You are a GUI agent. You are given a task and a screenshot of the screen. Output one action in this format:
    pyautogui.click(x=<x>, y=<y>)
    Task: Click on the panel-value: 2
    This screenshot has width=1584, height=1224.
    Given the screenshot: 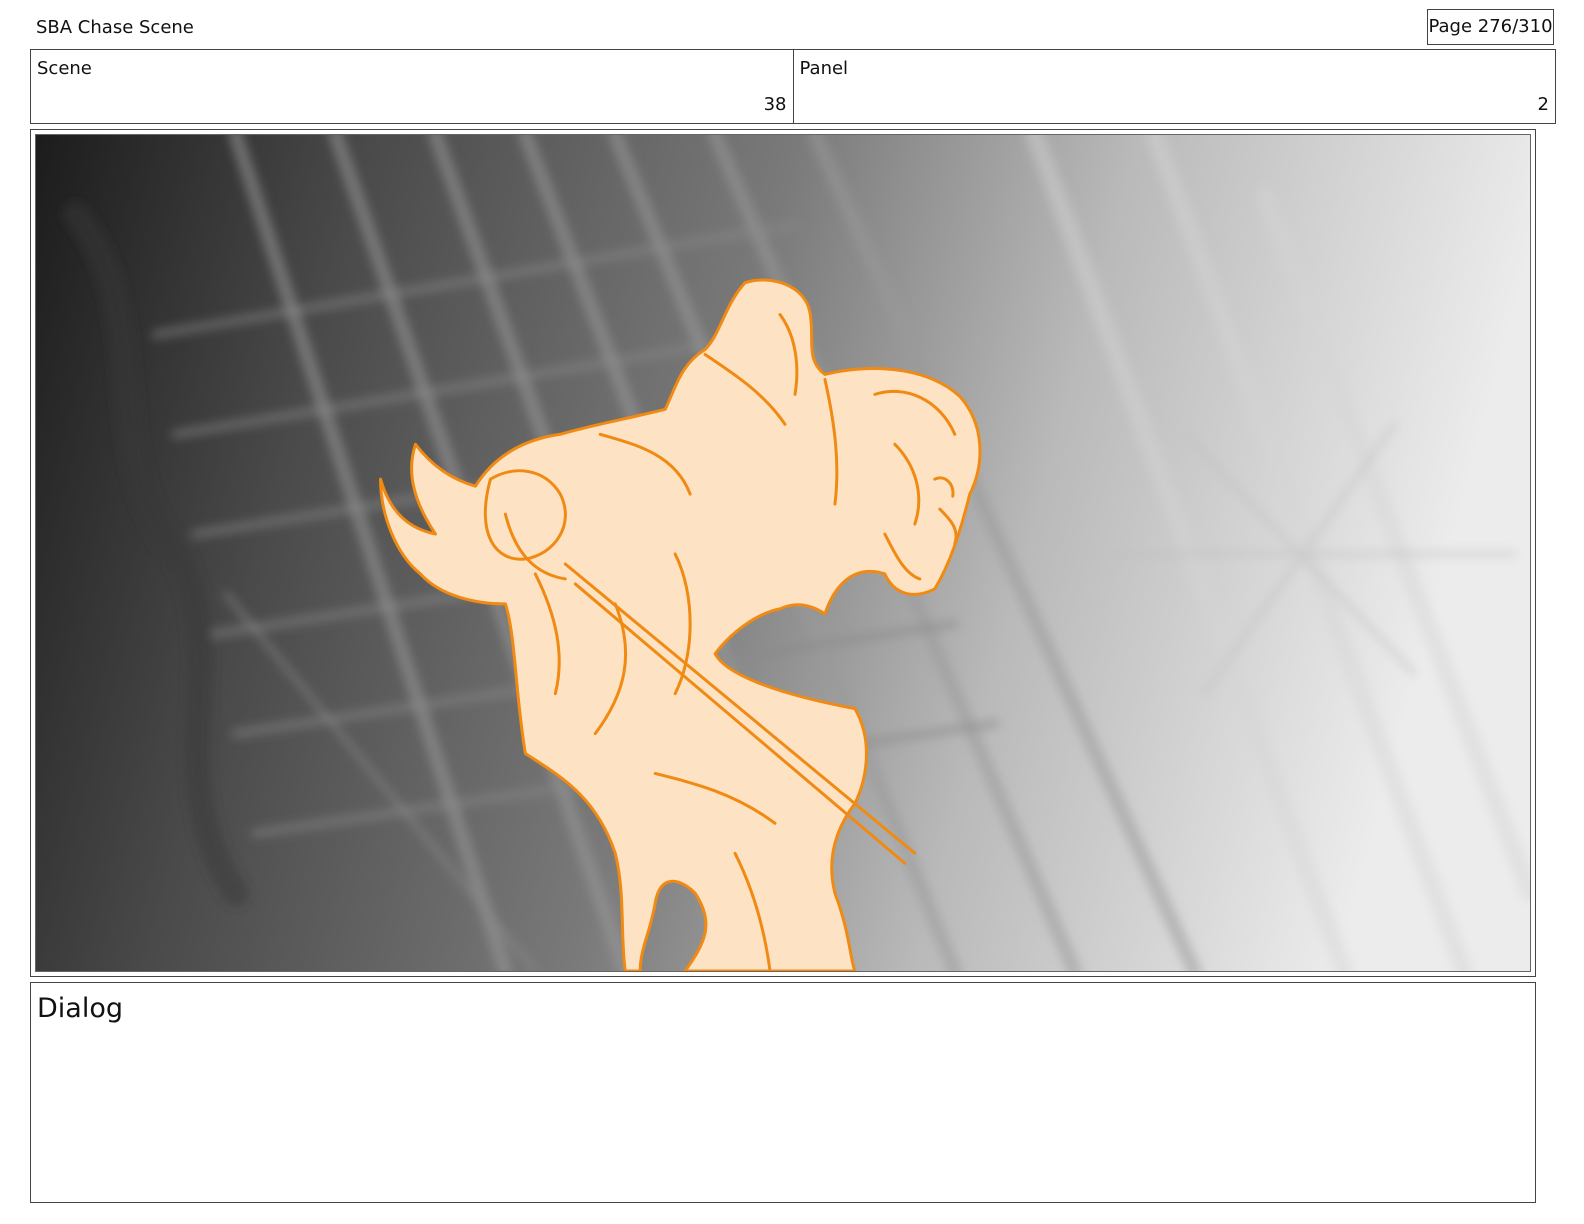 What is the action you would take?
    pyautogui.click(x=1543, y=104)
    